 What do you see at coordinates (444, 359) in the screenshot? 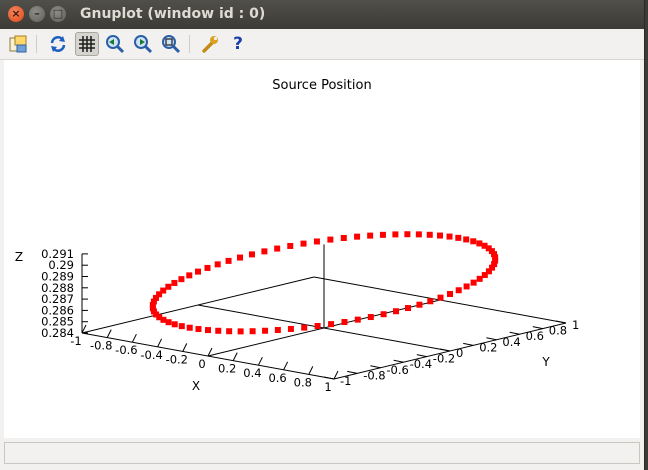
I see `y-tick-label: -0.2` at bounding box center [444, 359].